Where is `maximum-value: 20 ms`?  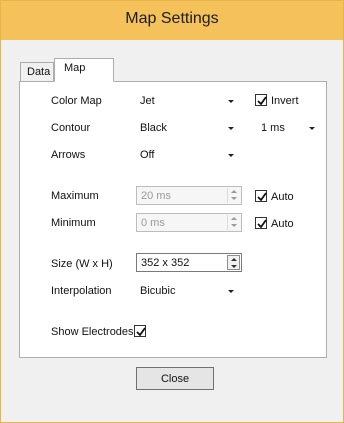 maximum-value: 20 ms is located at coordinates (156, 196).